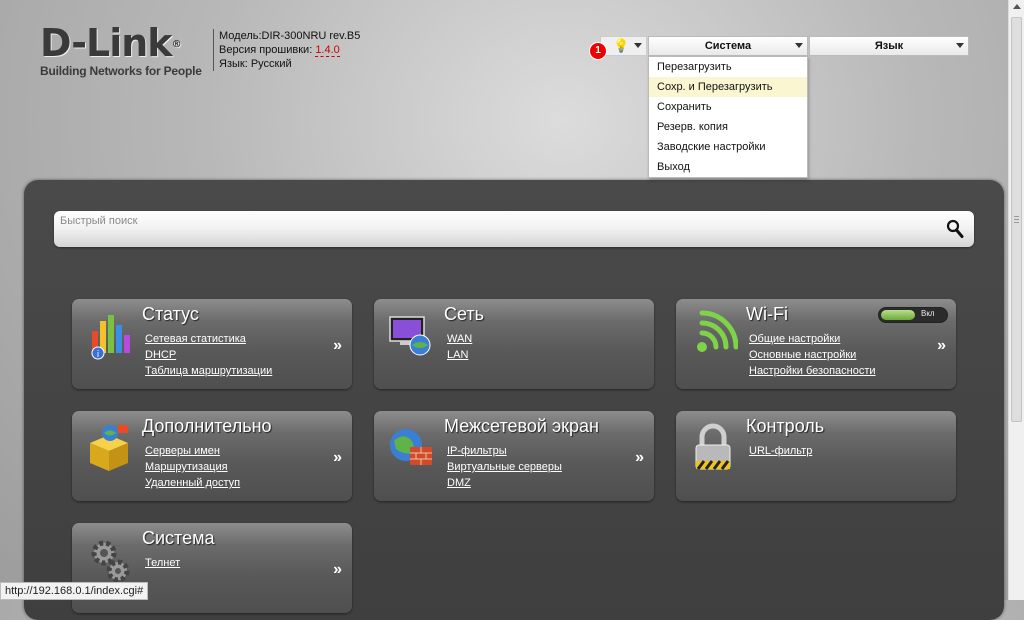 Image resolution: width=1024 pixels, height=620 pixels. What do you see at coordinates (728, 167) in the screenshot?
I see `menu-item-logout: Выход` at bounding box center [728, 167].